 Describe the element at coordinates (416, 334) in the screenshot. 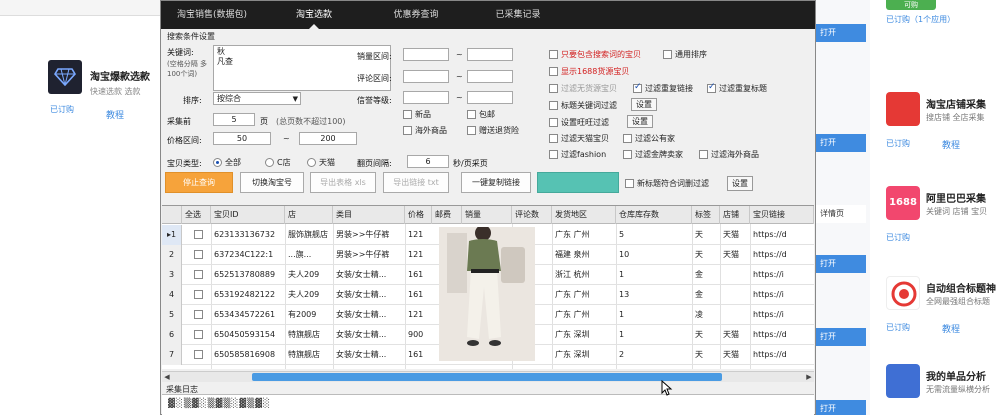

I see `cell-price: 900` at that location.